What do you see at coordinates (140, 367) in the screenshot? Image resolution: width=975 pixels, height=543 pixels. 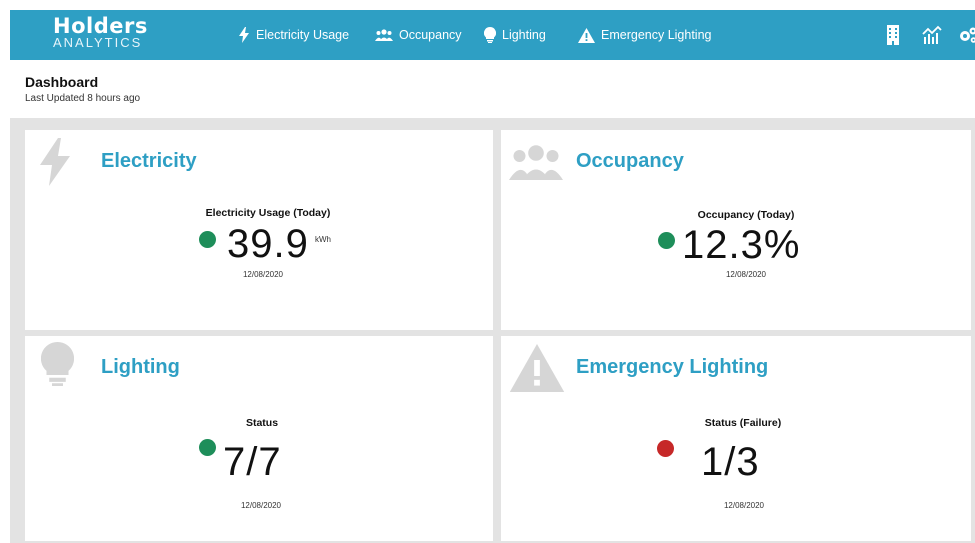 I see `card-title: Lighting` at bounding box center [140, 367].